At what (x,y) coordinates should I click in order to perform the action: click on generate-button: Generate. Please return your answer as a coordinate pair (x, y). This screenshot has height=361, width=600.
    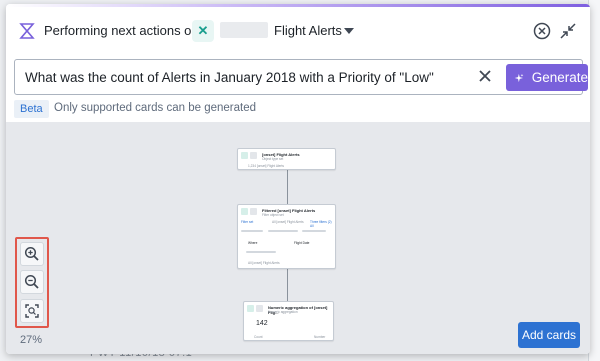
    Looking at the image, I should click on (547, 77).